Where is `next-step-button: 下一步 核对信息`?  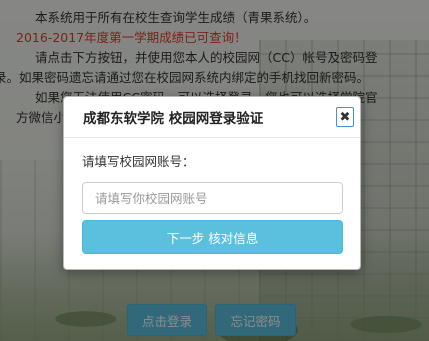 next-step-button: 下一步 核对信息 is located at coordinates (212, 237).